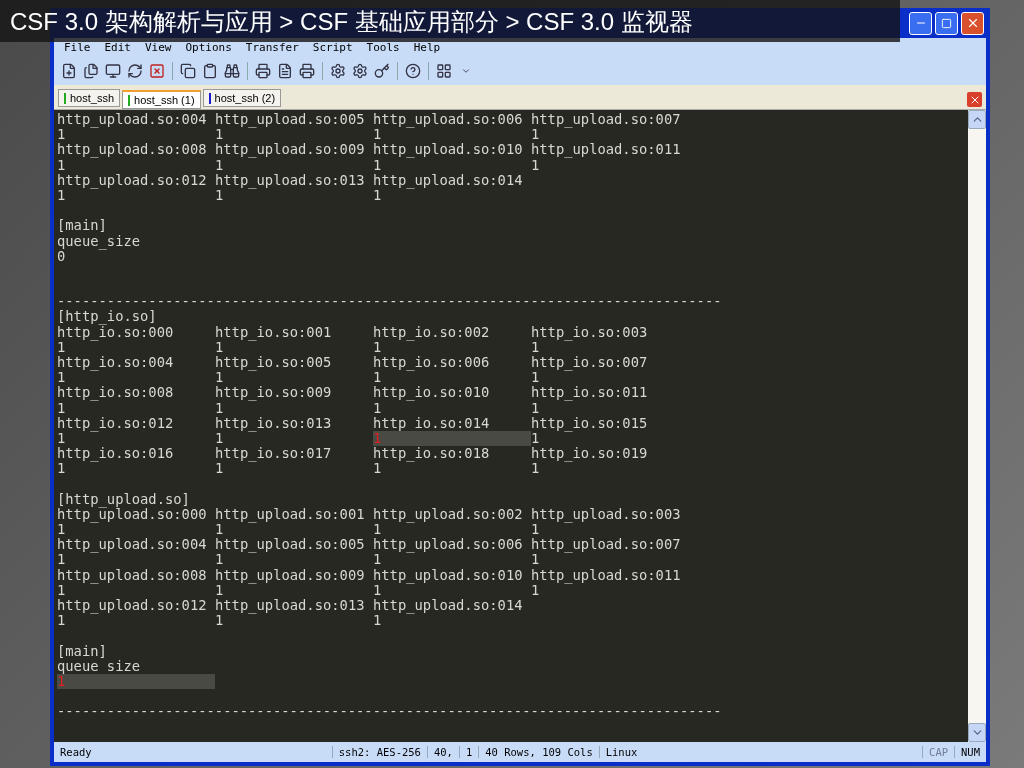  I want to click on terminal-text: http_io.so:011, so click(590, 393).